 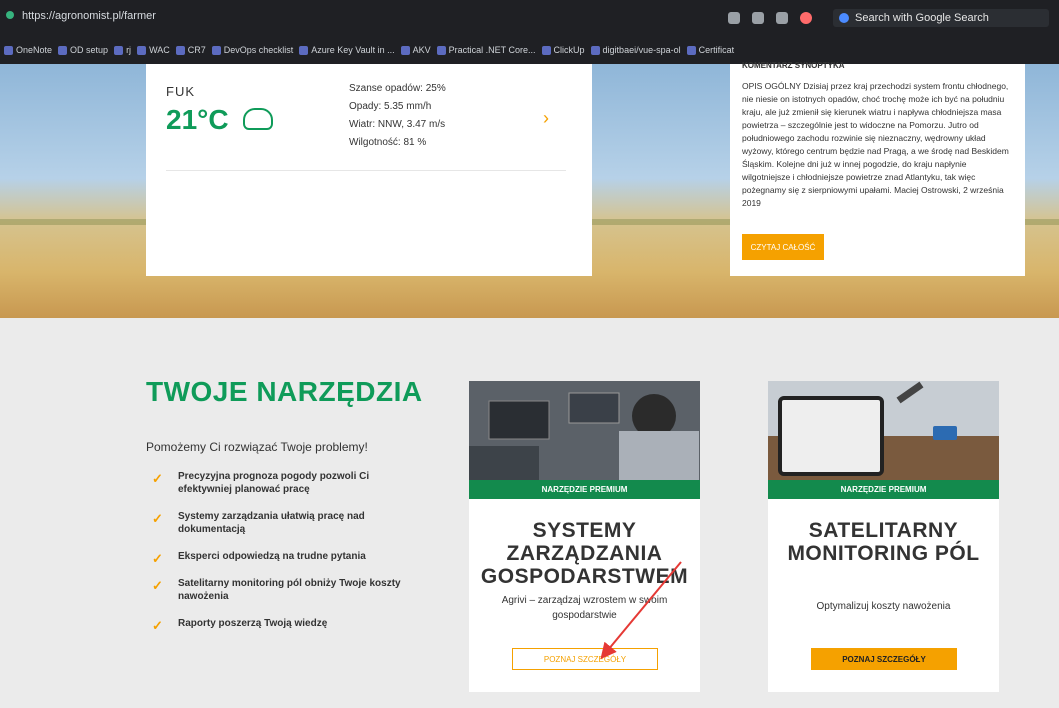 What do you see at coordinates (257, 447) in the screenshot?
I see `tools-subtitle: Pomożemy Ci rozwiązać Twoje problemy!` at bounding box center [257, 447].